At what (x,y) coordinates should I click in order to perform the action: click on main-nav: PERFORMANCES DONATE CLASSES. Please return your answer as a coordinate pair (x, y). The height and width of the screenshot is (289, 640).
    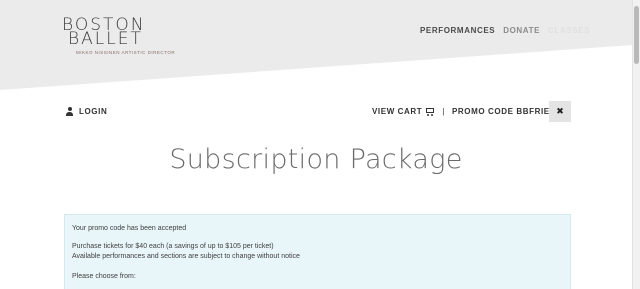
    Looking at the image, I should click on (505, 30).